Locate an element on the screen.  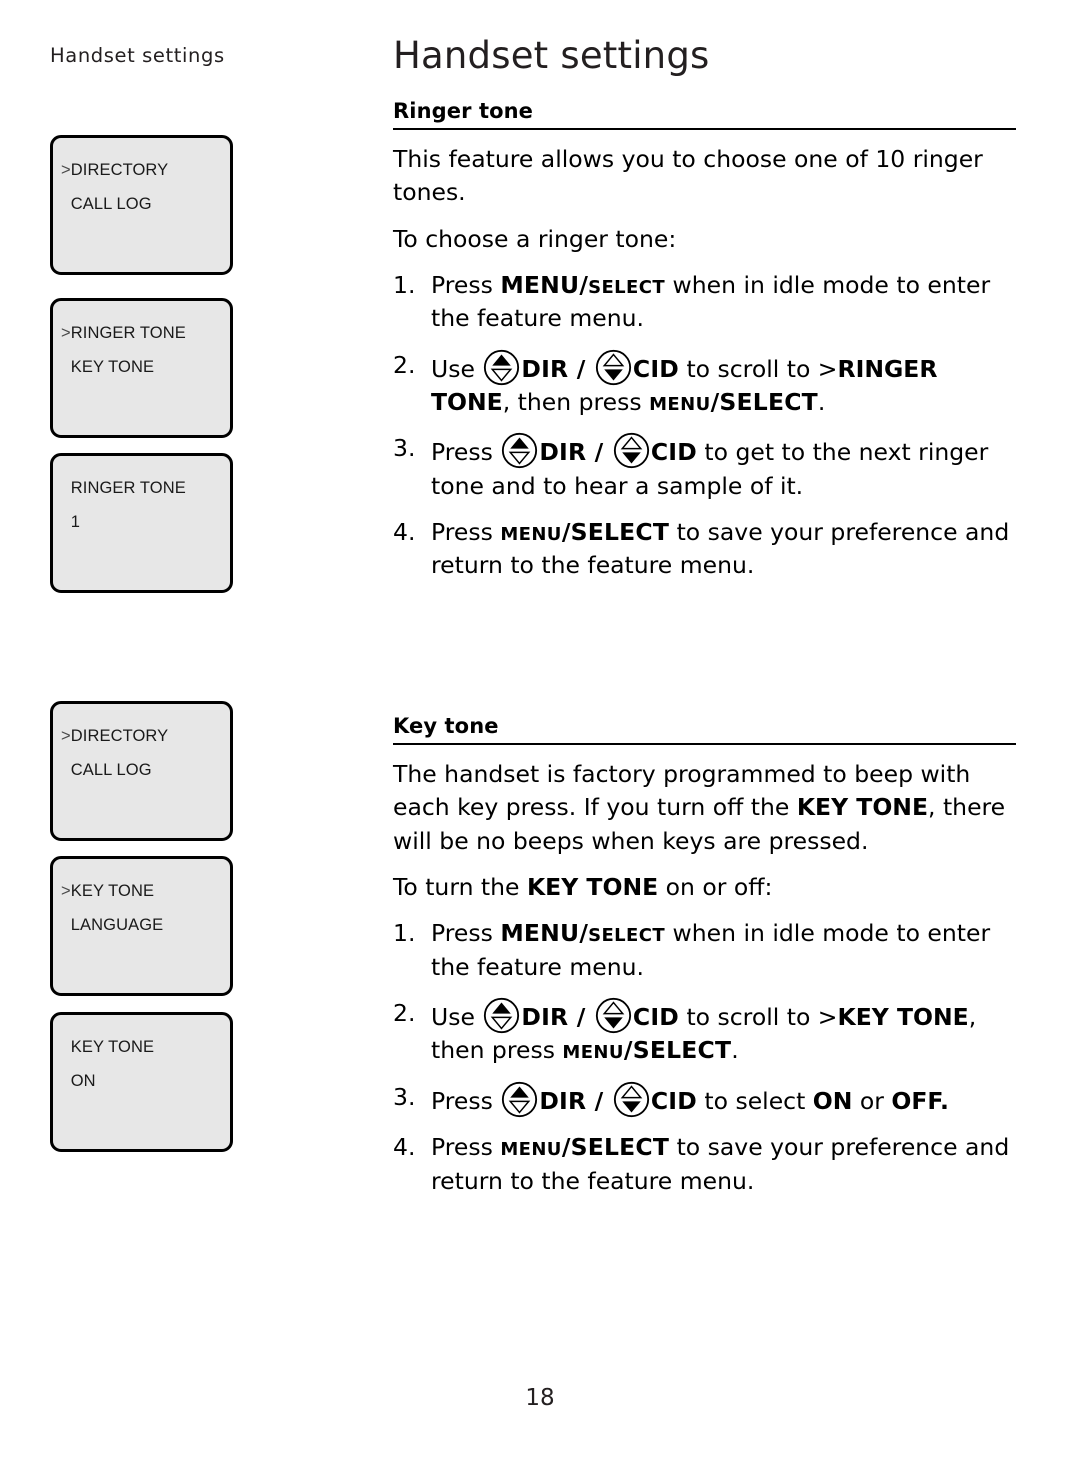
lcd-line-1-text: KEY TONE is located at coordinates (112, 891).